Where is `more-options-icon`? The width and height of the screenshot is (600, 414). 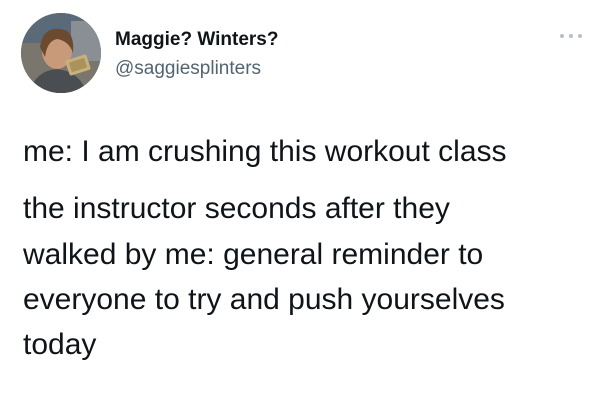 more-options-icon is located at coordinates (571, 36).